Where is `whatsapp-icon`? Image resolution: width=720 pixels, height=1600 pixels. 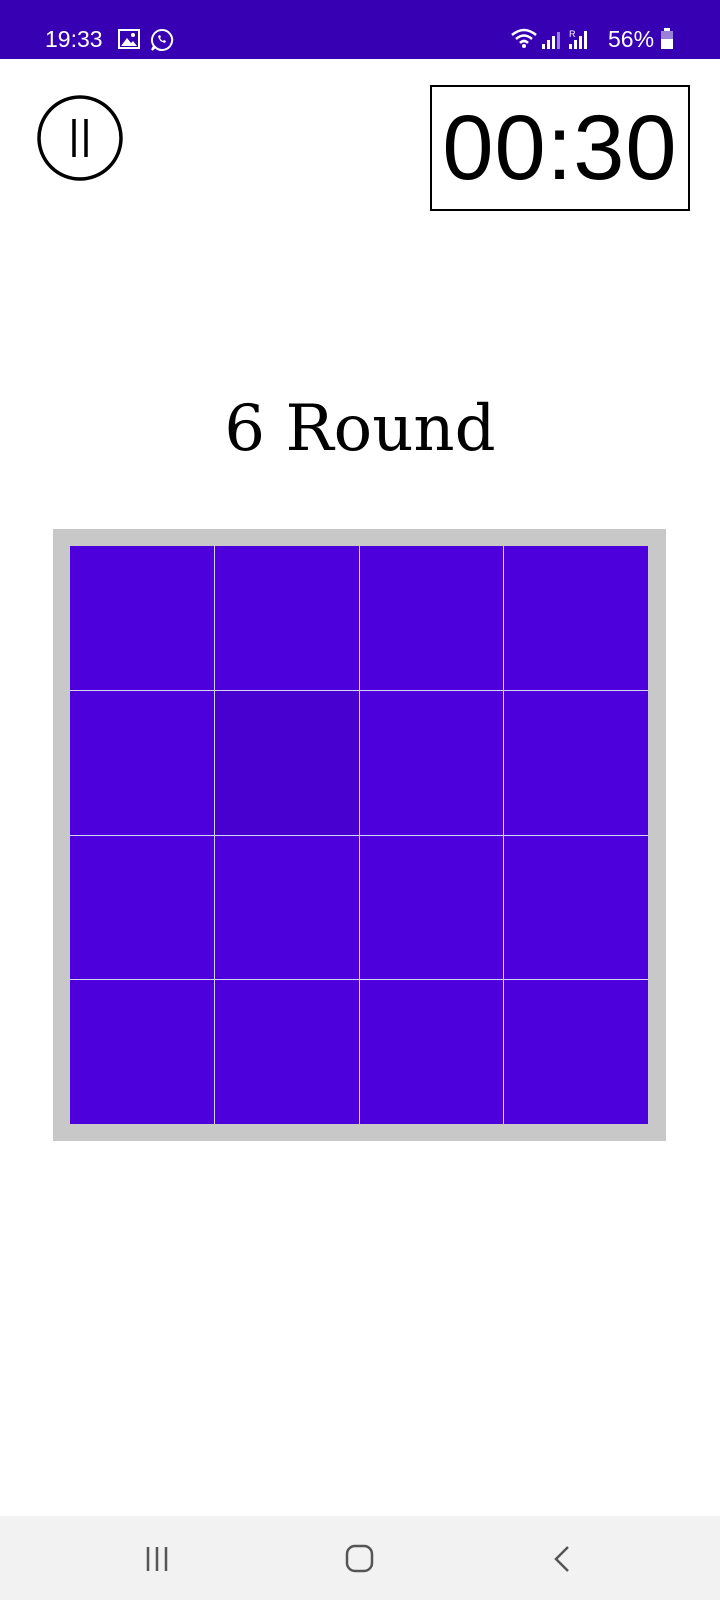 whatsapp-icon is located at coordinates (162, 42).